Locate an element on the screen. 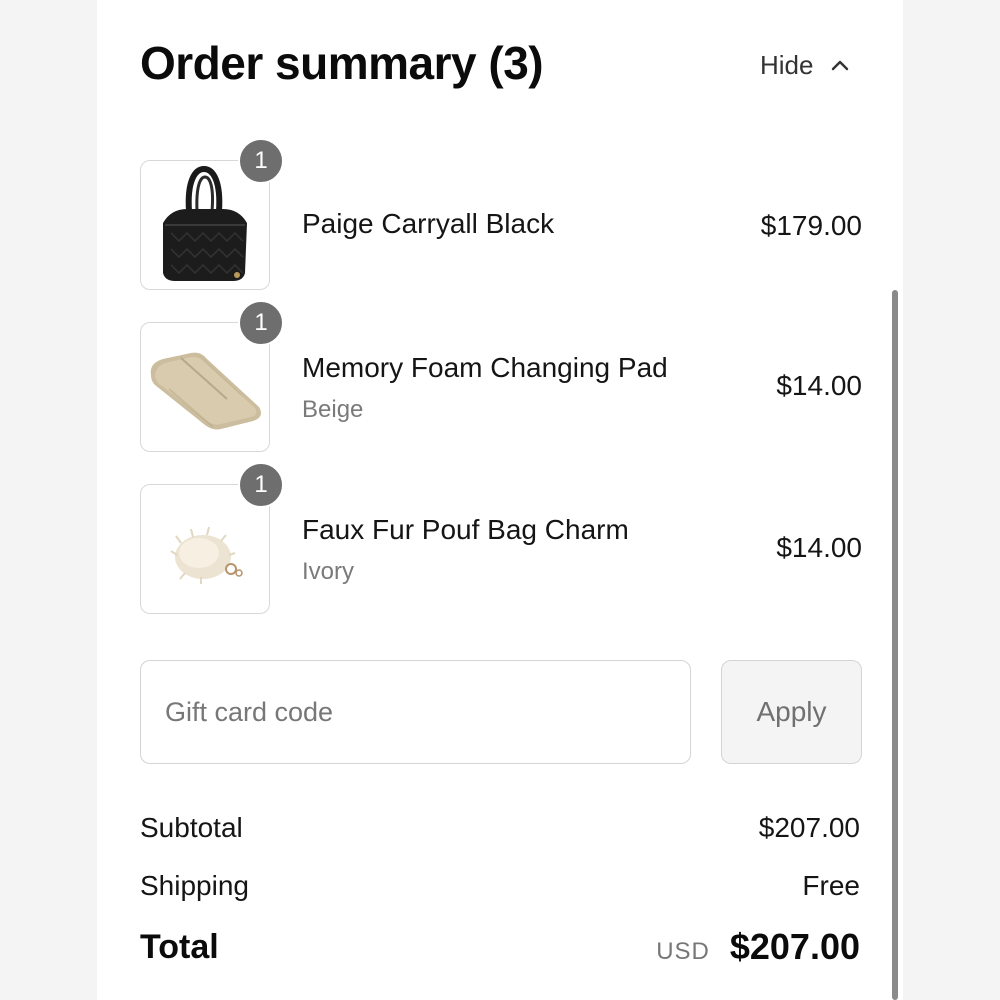 The height and width of the screenshot is (1000, 1000). item-variant: Beige is located at coordinates (333, 409).